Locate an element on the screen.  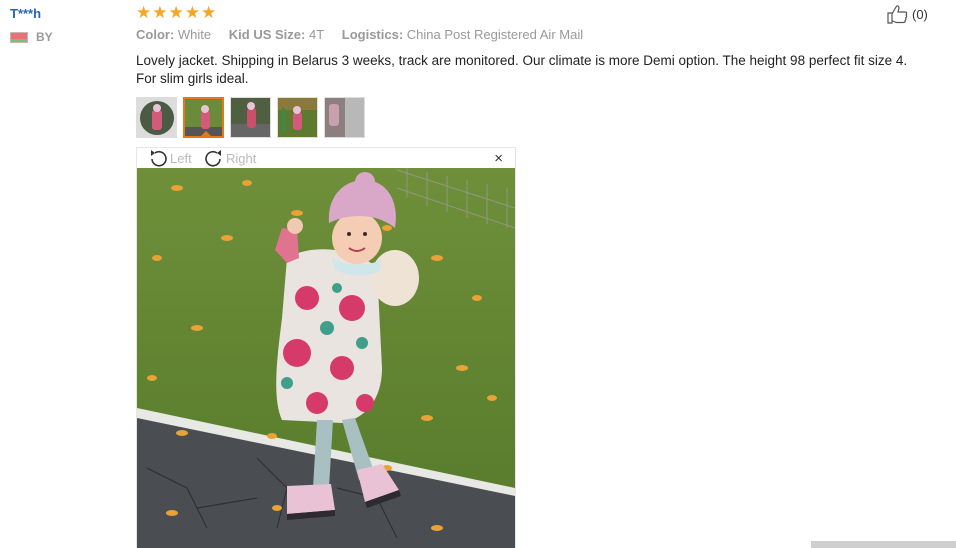
reviewer-country: BY is located at coordinates (31, 37).